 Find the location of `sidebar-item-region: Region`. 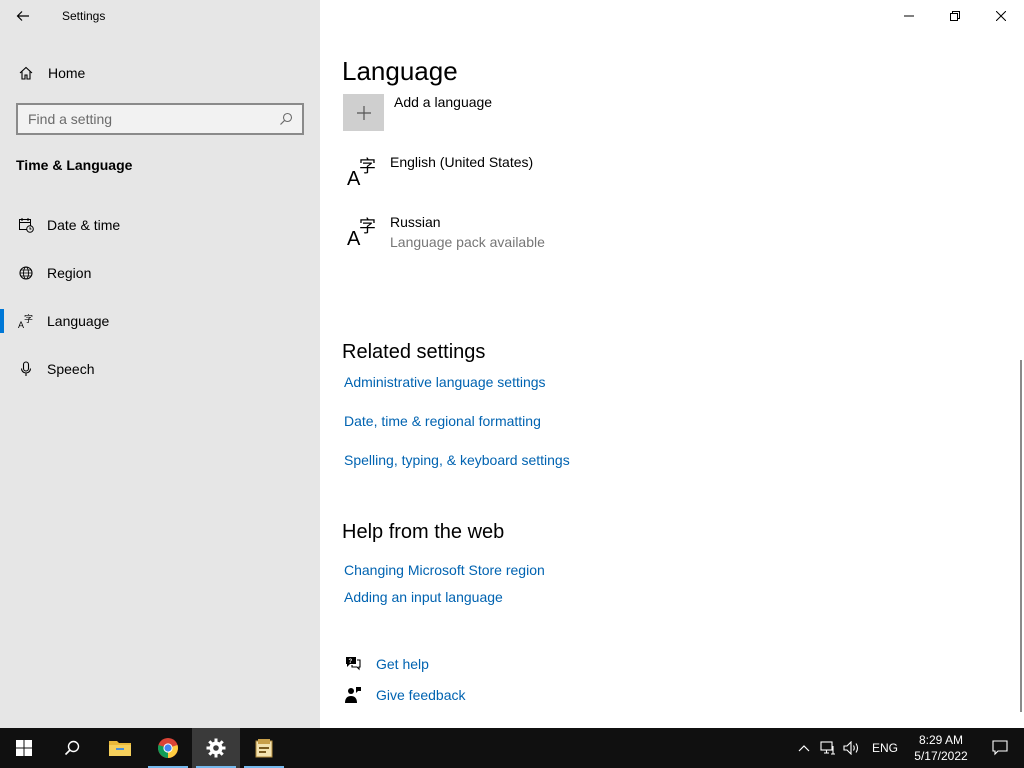

sidebar-item-region: Region is located at coordinates (160, 273).